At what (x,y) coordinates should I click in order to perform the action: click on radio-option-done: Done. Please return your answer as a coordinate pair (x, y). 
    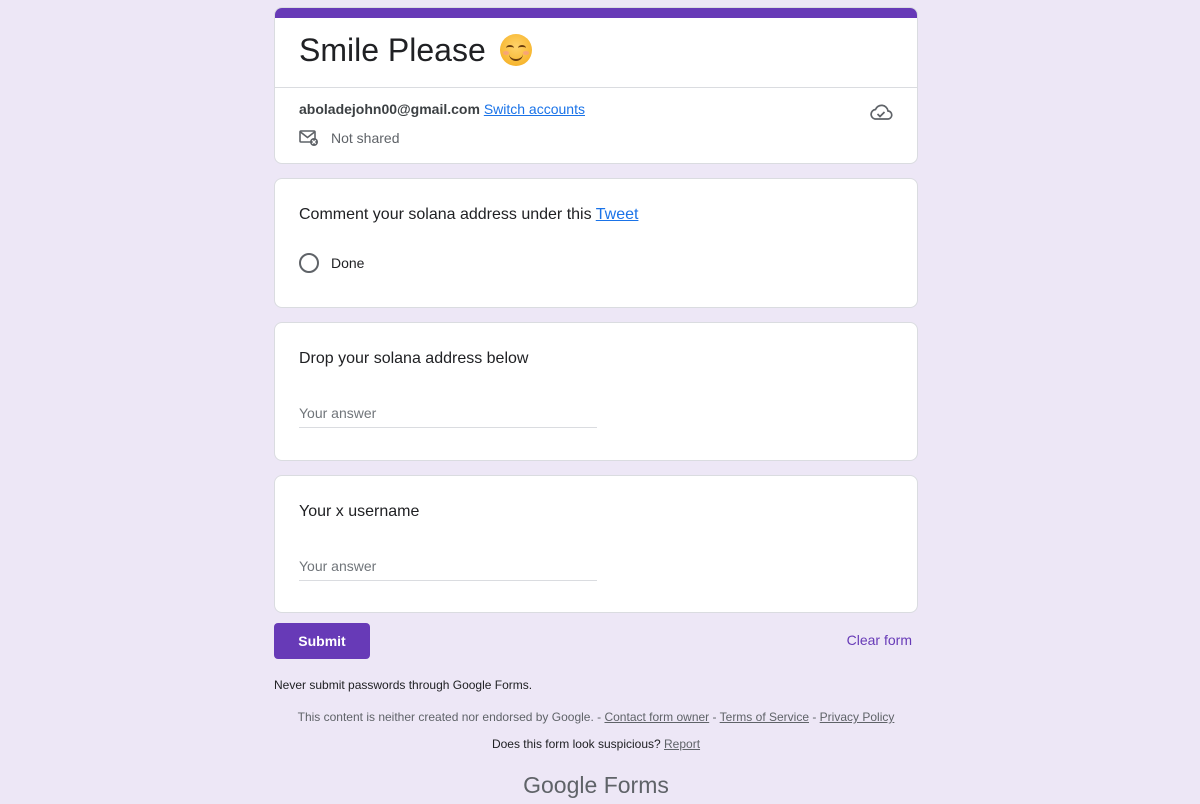
    Looking at the image, I should click on (331, 263).